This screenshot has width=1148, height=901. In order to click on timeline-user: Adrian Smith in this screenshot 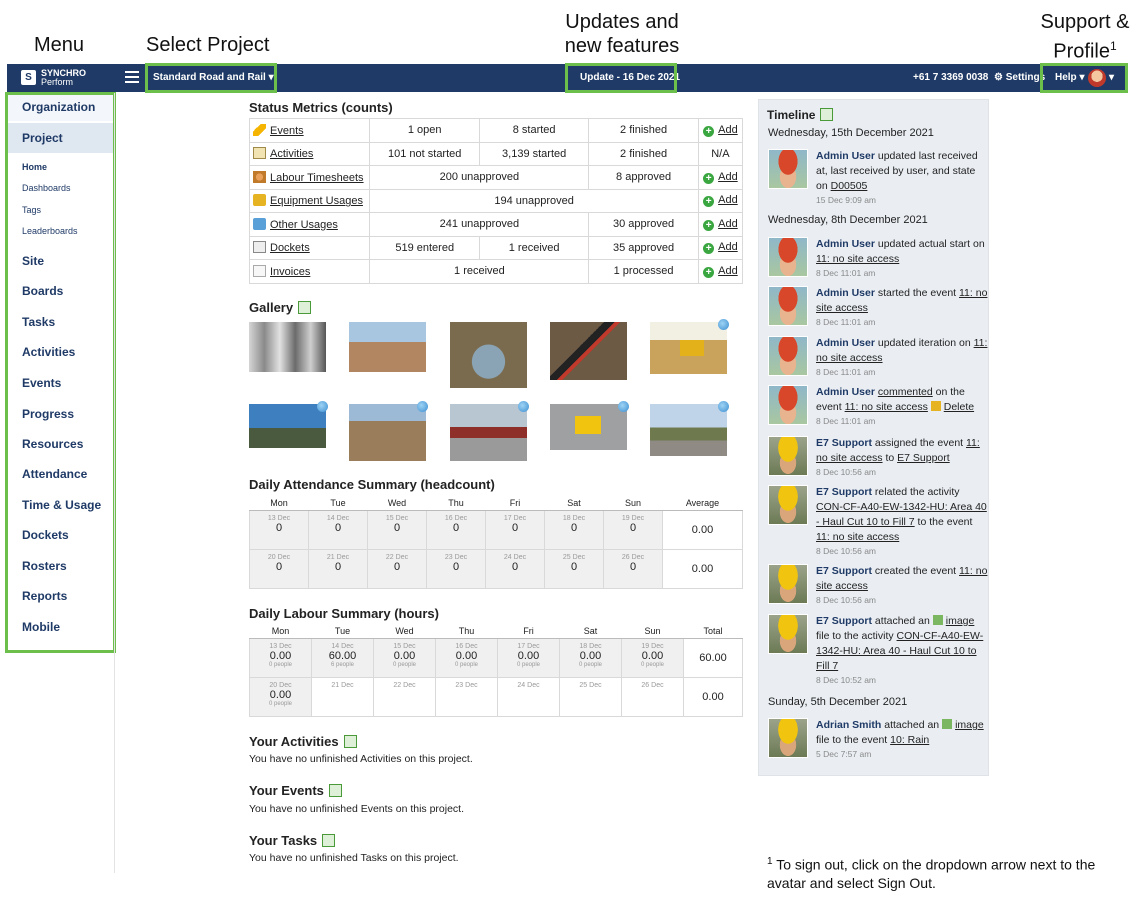, I will do `click(848, 725)`.